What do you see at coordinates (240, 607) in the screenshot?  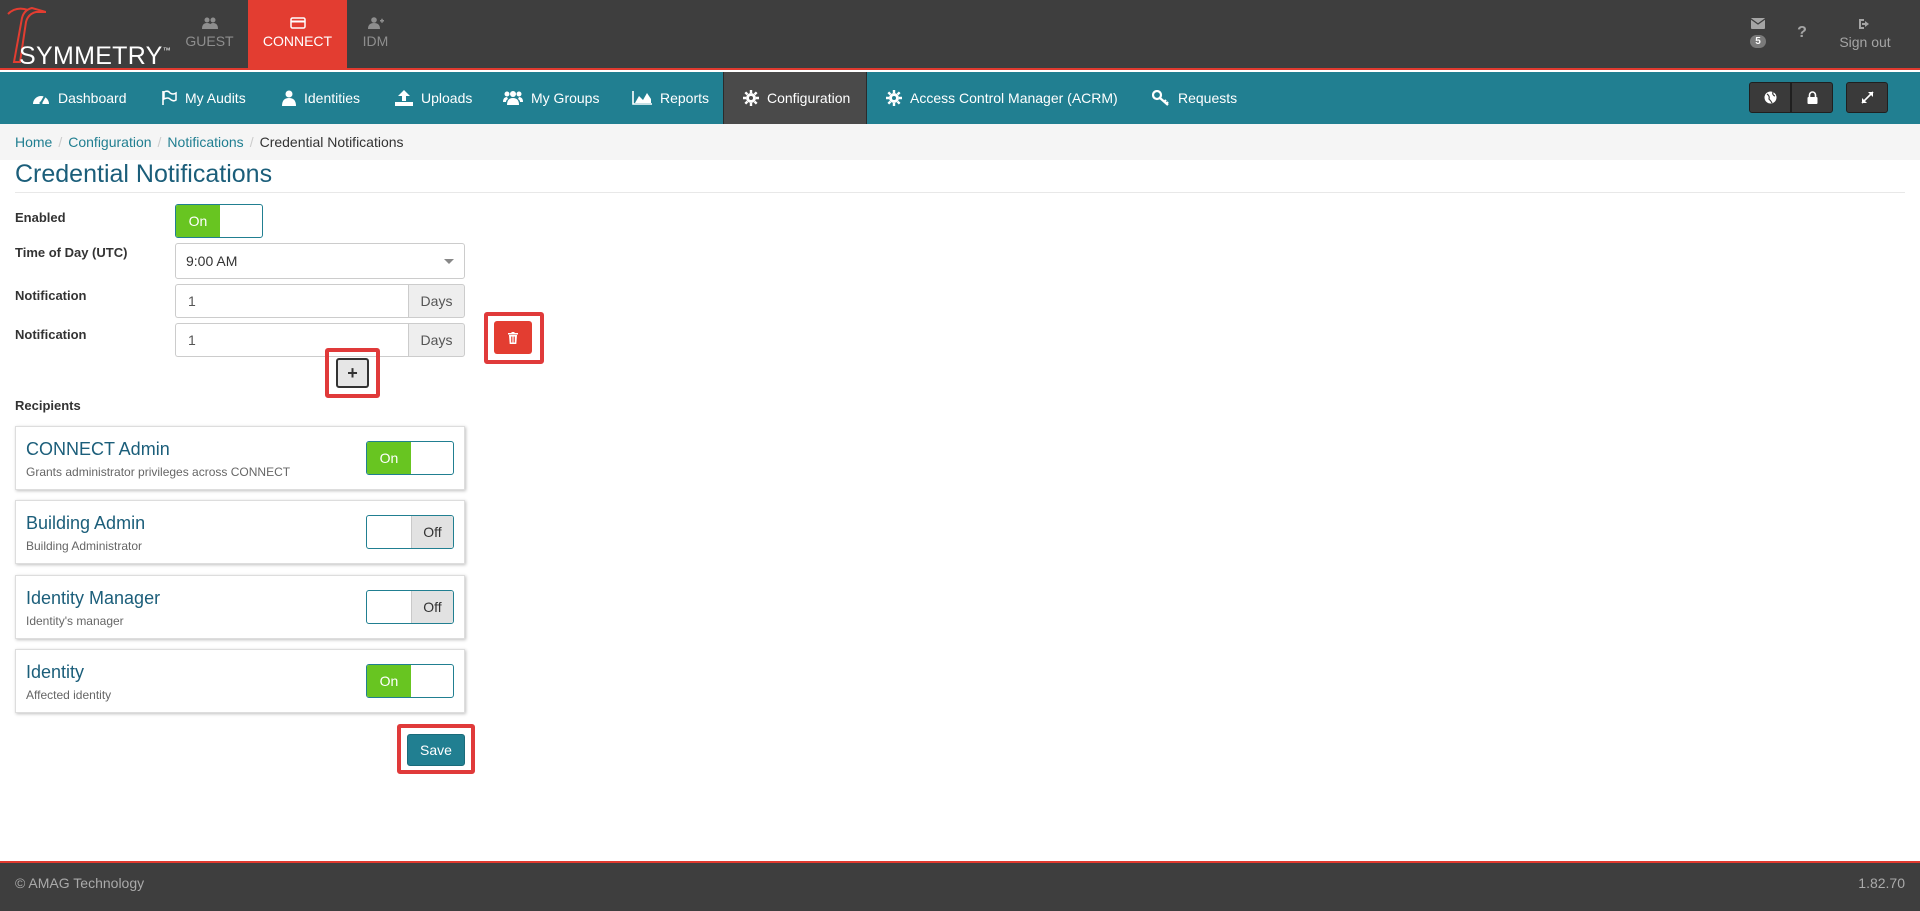 I see `recipient-card-identity-manager: Identity Manager Identity's manager Off` at bounding box center [240, 607].